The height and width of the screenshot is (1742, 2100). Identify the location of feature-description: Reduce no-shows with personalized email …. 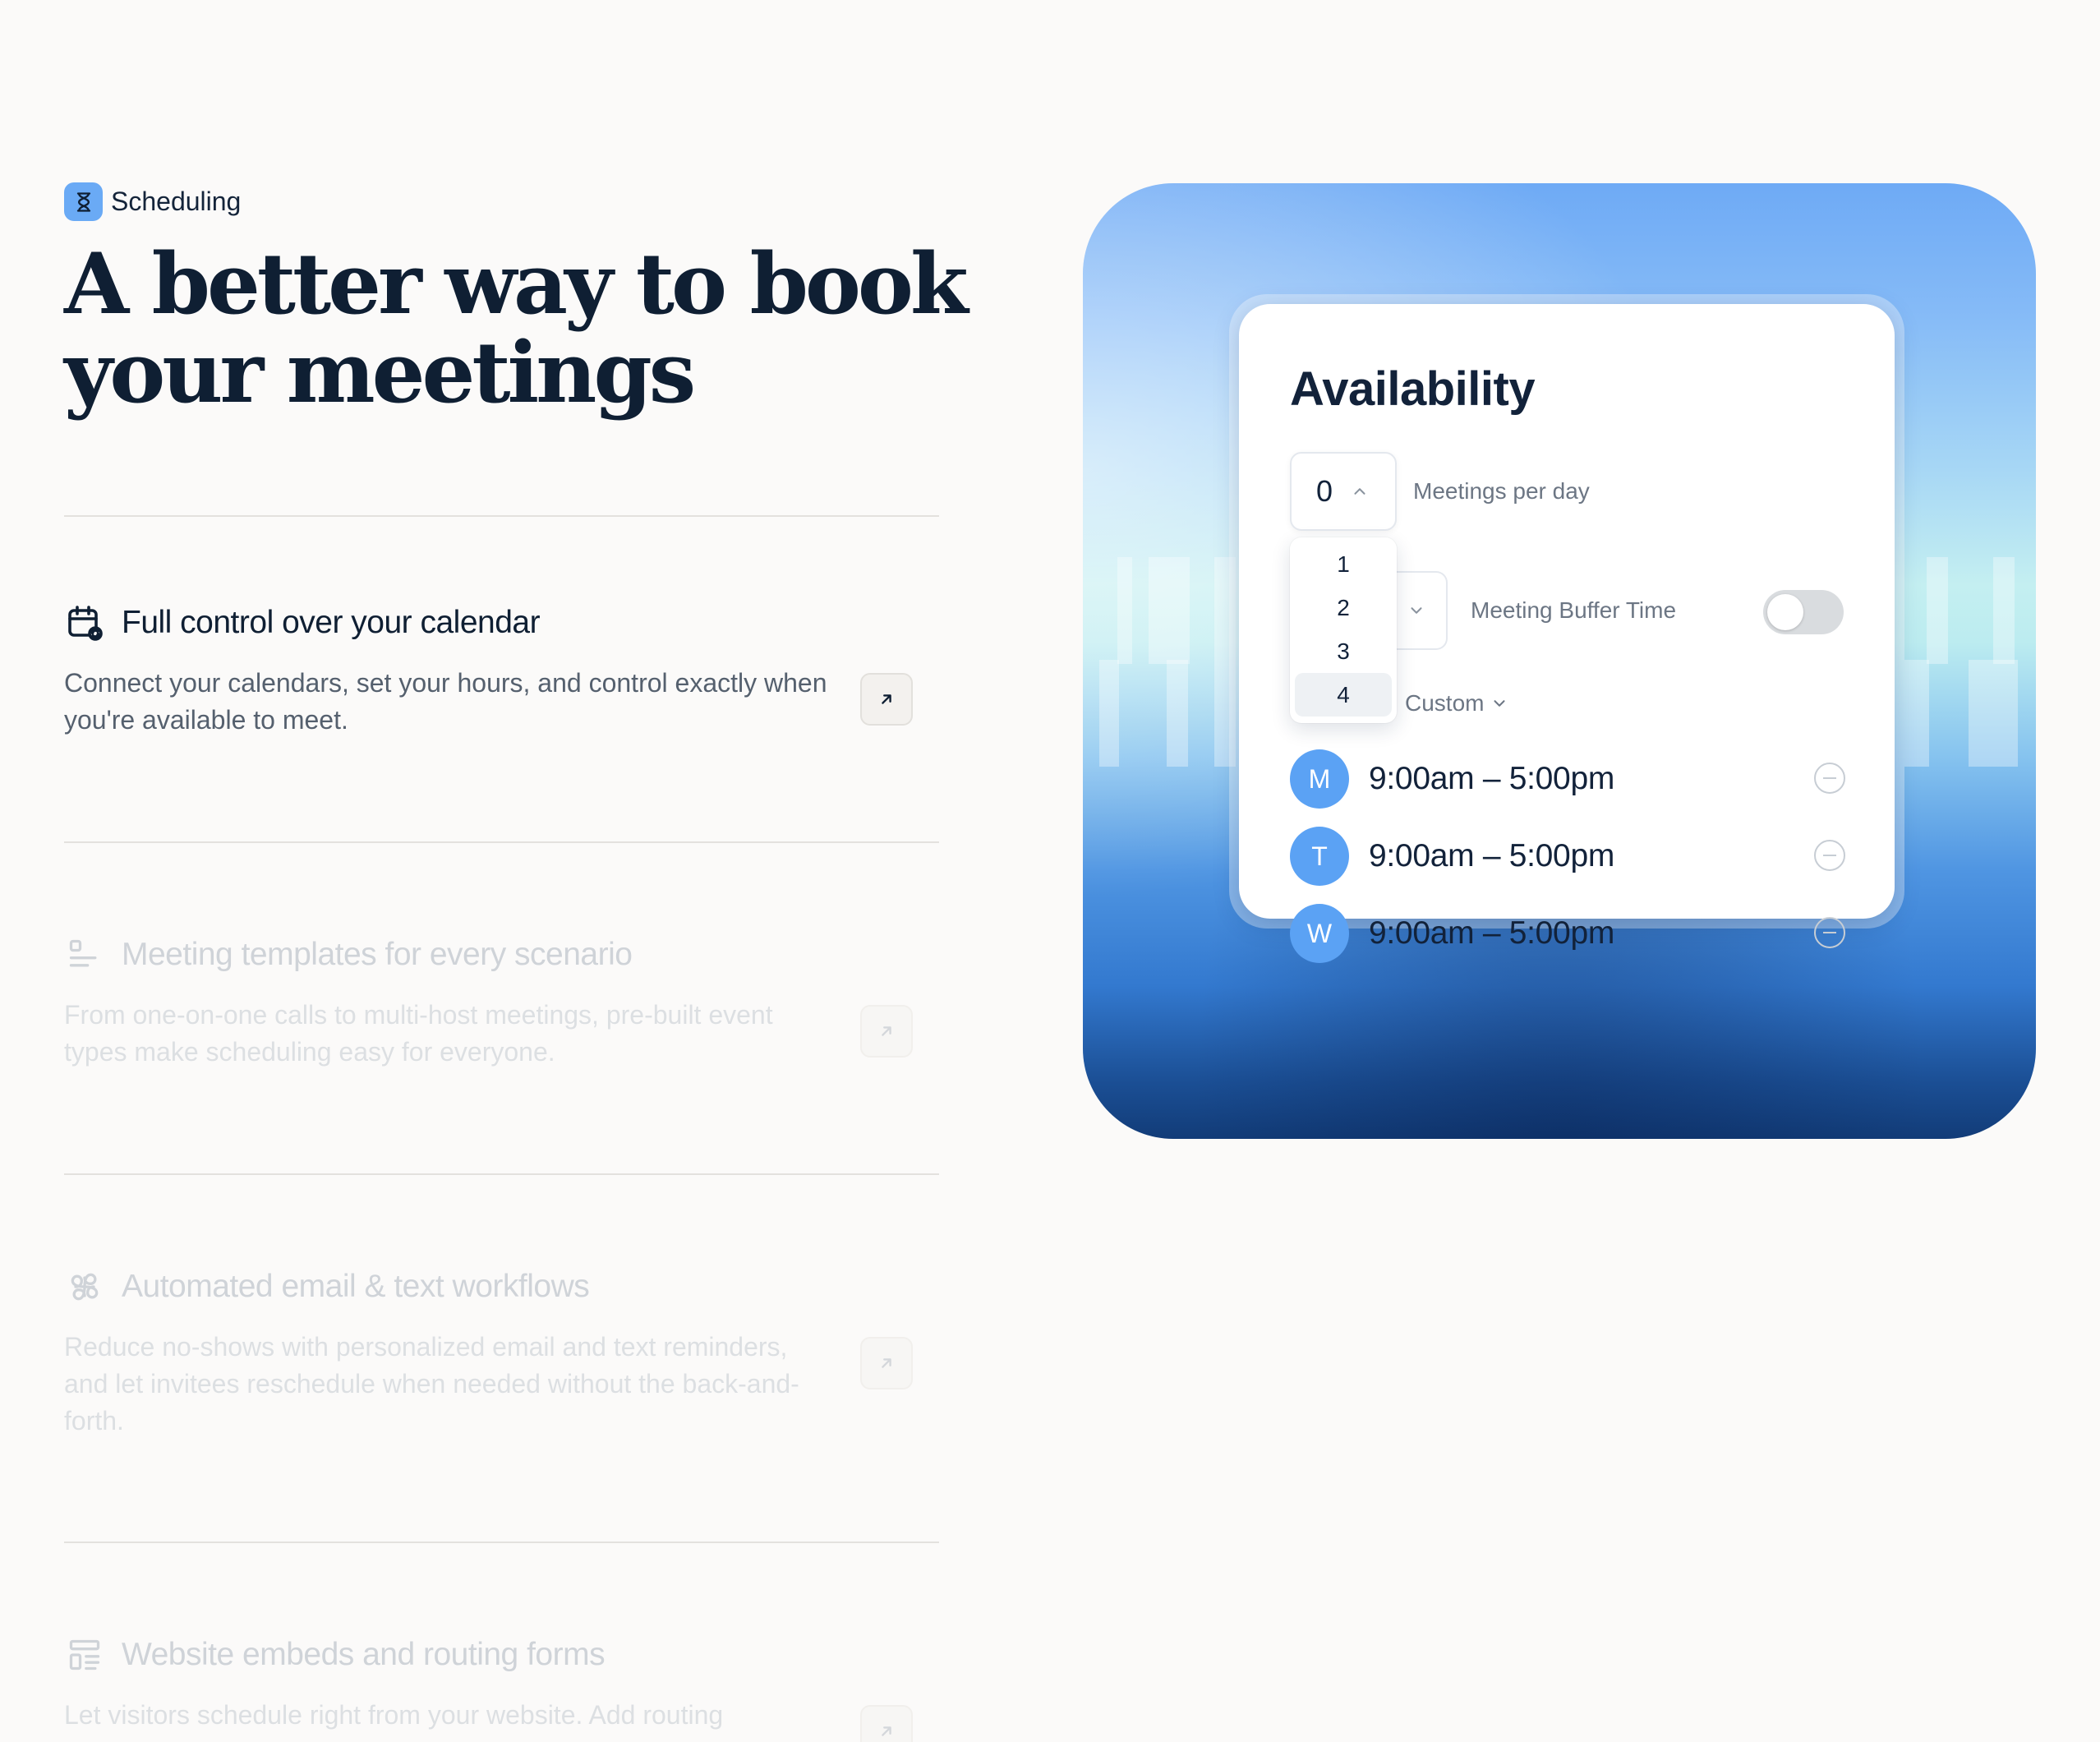
(431, 1384).